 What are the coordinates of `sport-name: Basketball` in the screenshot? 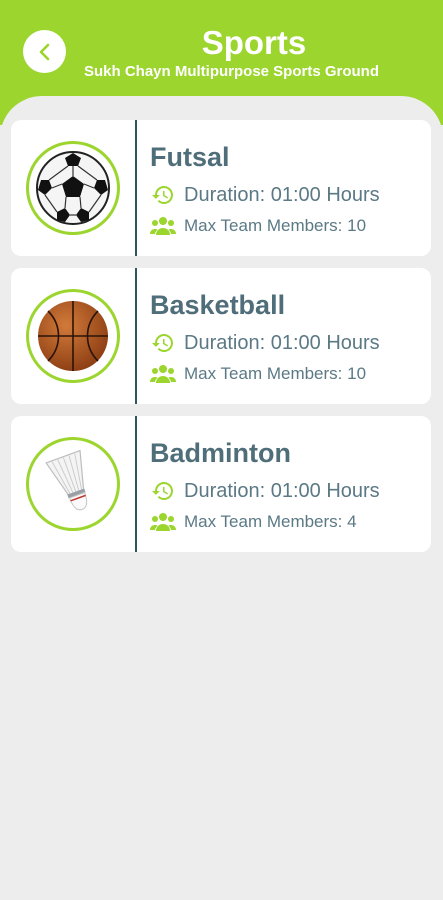 It's located at (218, 305).